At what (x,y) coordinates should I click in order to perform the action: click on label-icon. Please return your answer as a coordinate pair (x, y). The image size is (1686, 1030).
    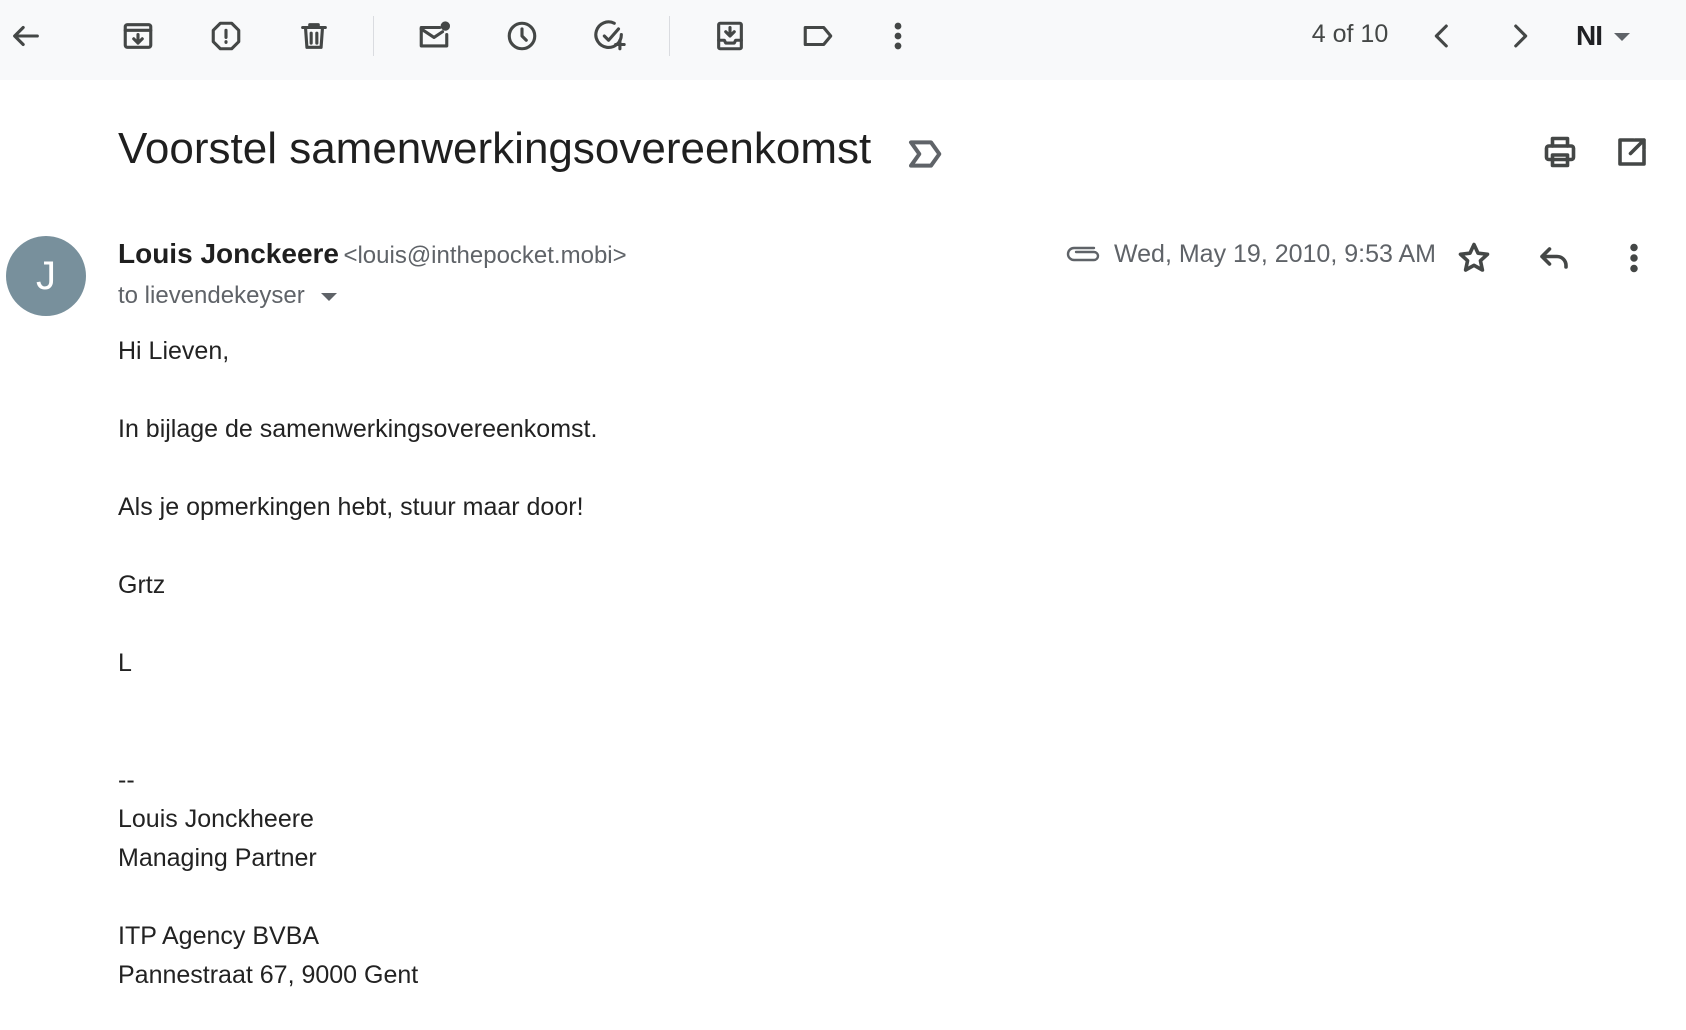
    Looking at the image, I should click on (818, 36).